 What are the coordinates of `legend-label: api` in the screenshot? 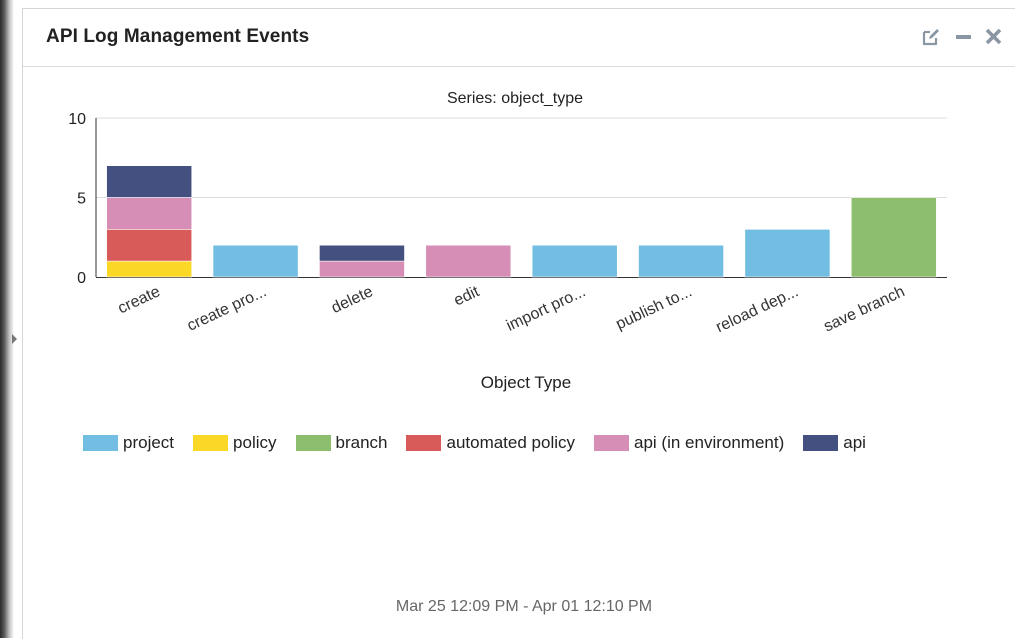 It's located at (854, 442).